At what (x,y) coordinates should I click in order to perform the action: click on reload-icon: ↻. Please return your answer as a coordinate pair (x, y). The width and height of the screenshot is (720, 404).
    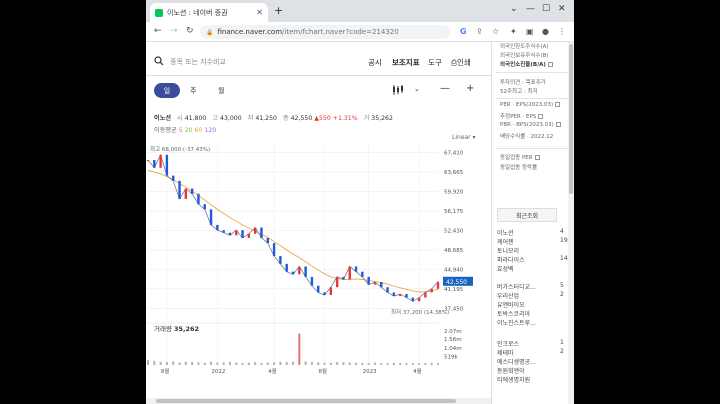
    Looking at the image, I should click on (190, 31).